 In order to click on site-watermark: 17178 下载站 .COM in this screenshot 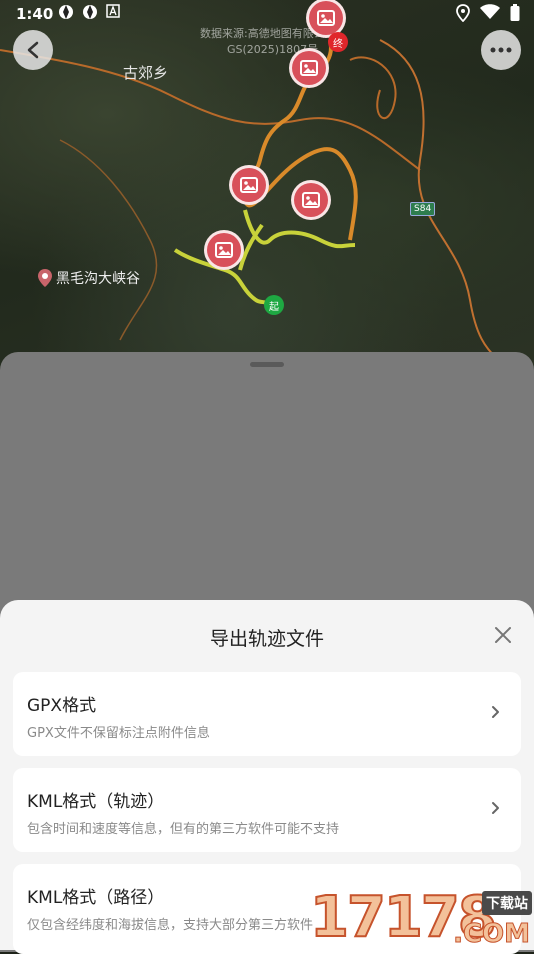, I will do `click(421, 917)`.